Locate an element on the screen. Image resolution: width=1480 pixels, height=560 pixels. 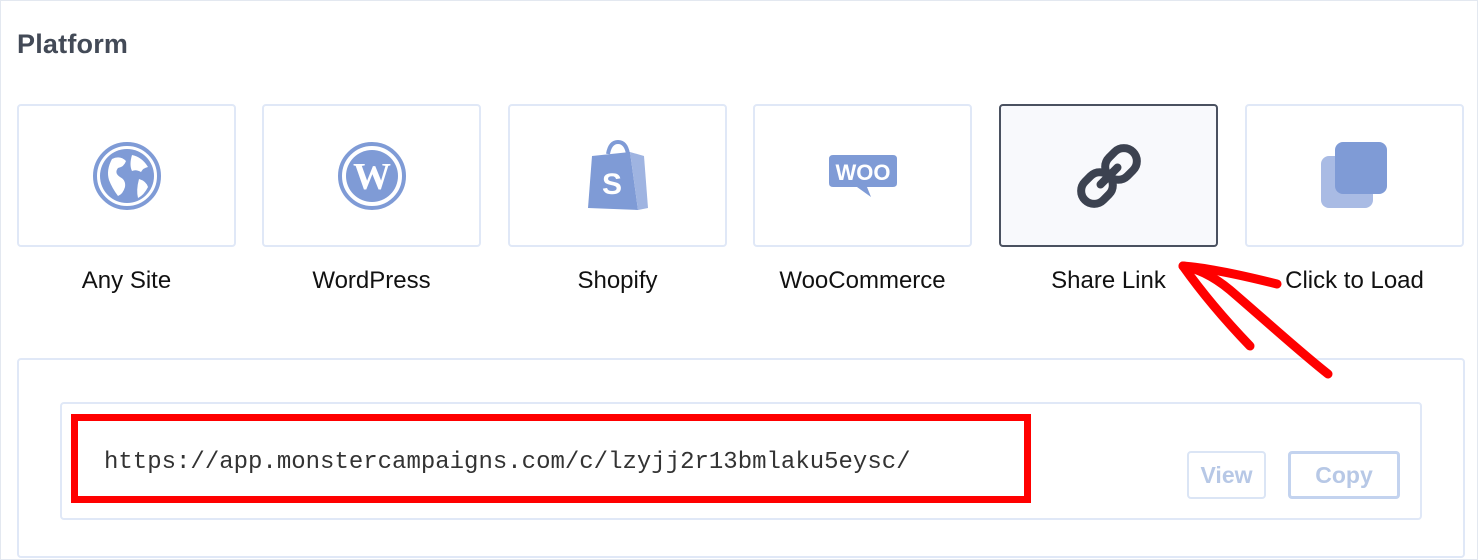
globe-icon is located at coordinates (127, 176).